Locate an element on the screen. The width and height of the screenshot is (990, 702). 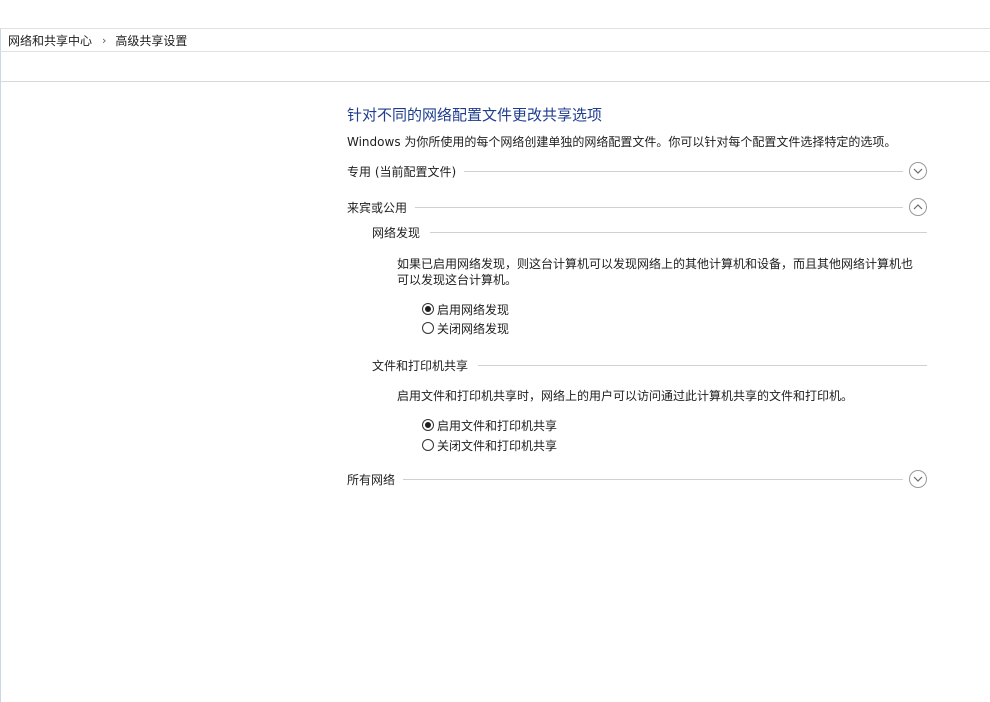
radio-label: 启用网络发现 is located at coordinates (473, 309).